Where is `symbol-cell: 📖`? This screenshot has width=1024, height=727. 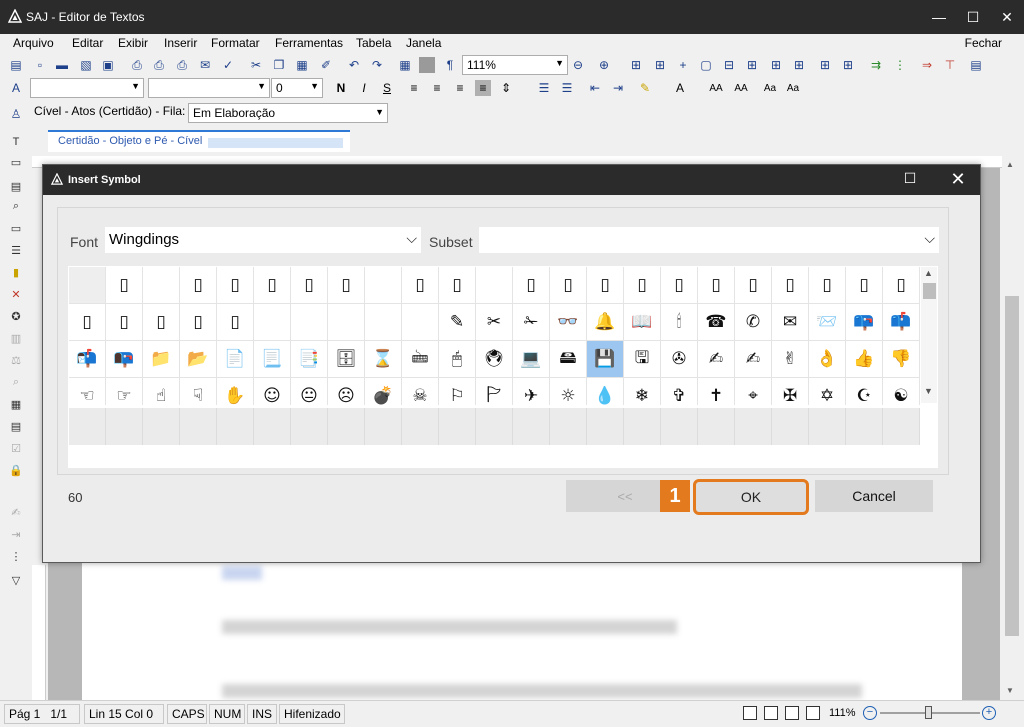
symbol-cell: 📖 is located at coordinates (642, 322).